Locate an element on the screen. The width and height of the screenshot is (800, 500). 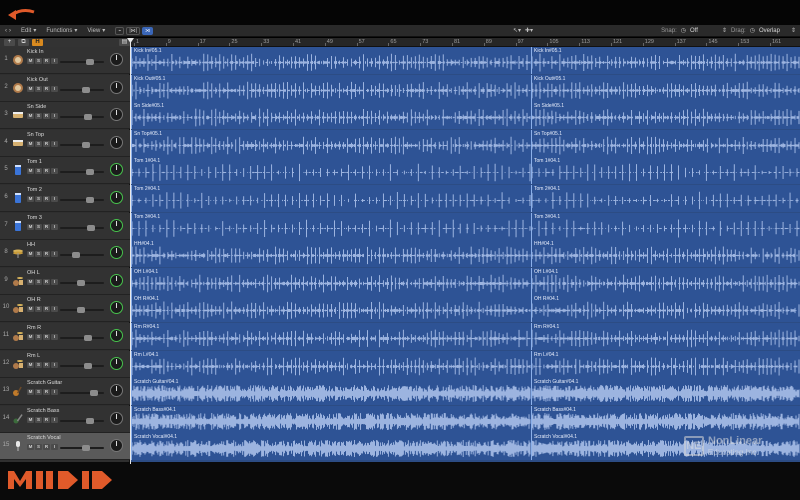
audio-region: Kick Out#05.1 is located at coordinates (665, 88).